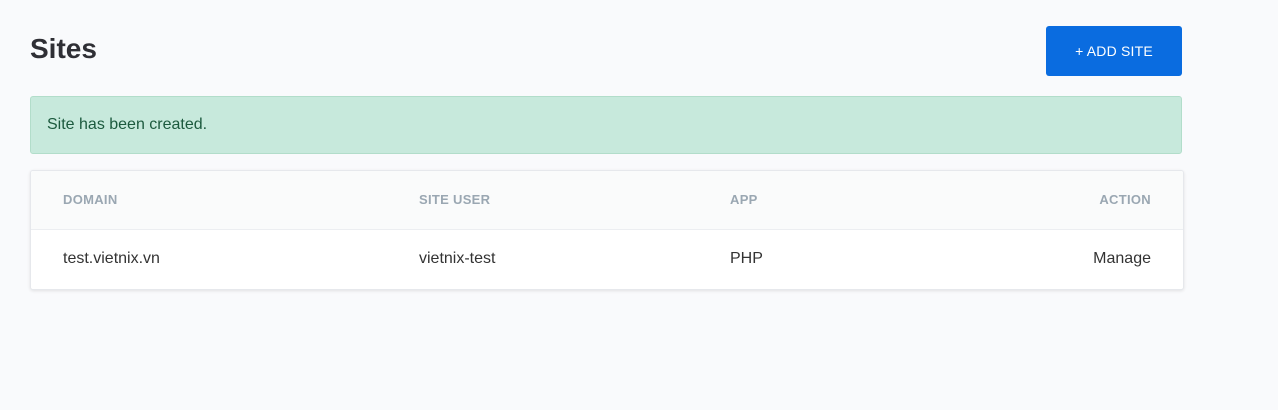 The height and width of the screenshot is (410, 1278). I want to click on cell-domain: test.vietnix.vn, so click(111, 258).